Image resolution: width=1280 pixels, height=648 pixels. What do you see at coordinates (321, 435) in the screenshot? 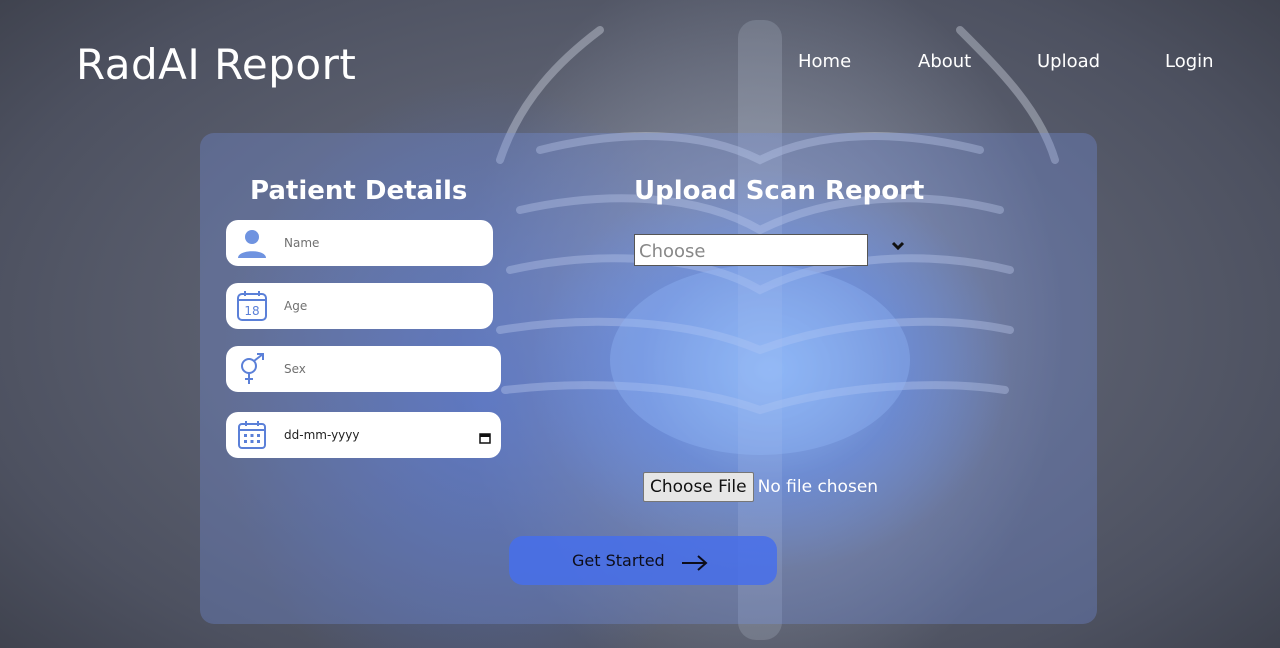
I see `date-input-value: dd-mm-yyyy` at bounding box center [321, 435].